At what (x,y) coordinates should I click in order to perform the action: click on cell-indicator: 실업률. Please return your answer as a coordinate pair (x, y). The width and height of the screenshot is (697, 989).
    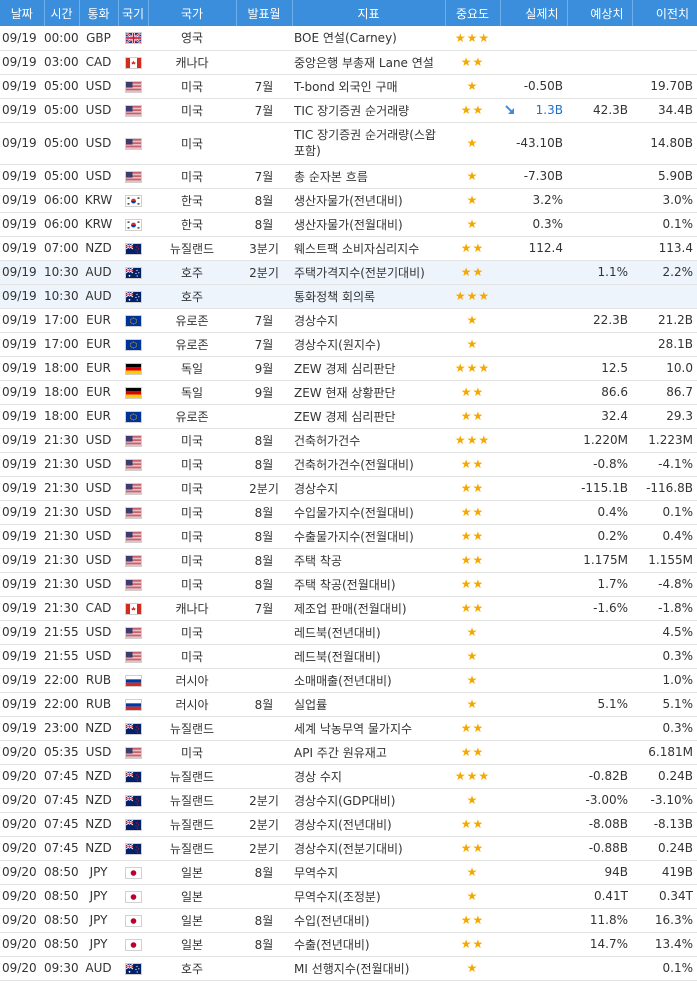
    Looking at the image, I should click on (368, 704).